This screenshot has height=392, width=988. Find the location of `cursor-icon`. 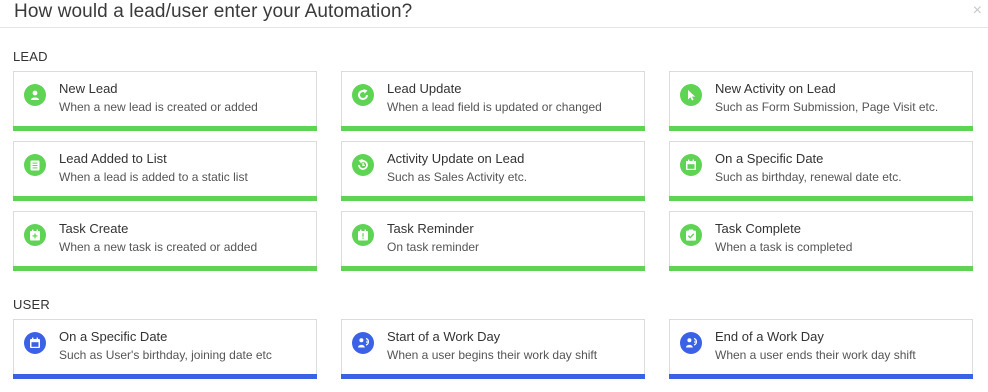

cursor-icon is located at coordinates (691, 95).